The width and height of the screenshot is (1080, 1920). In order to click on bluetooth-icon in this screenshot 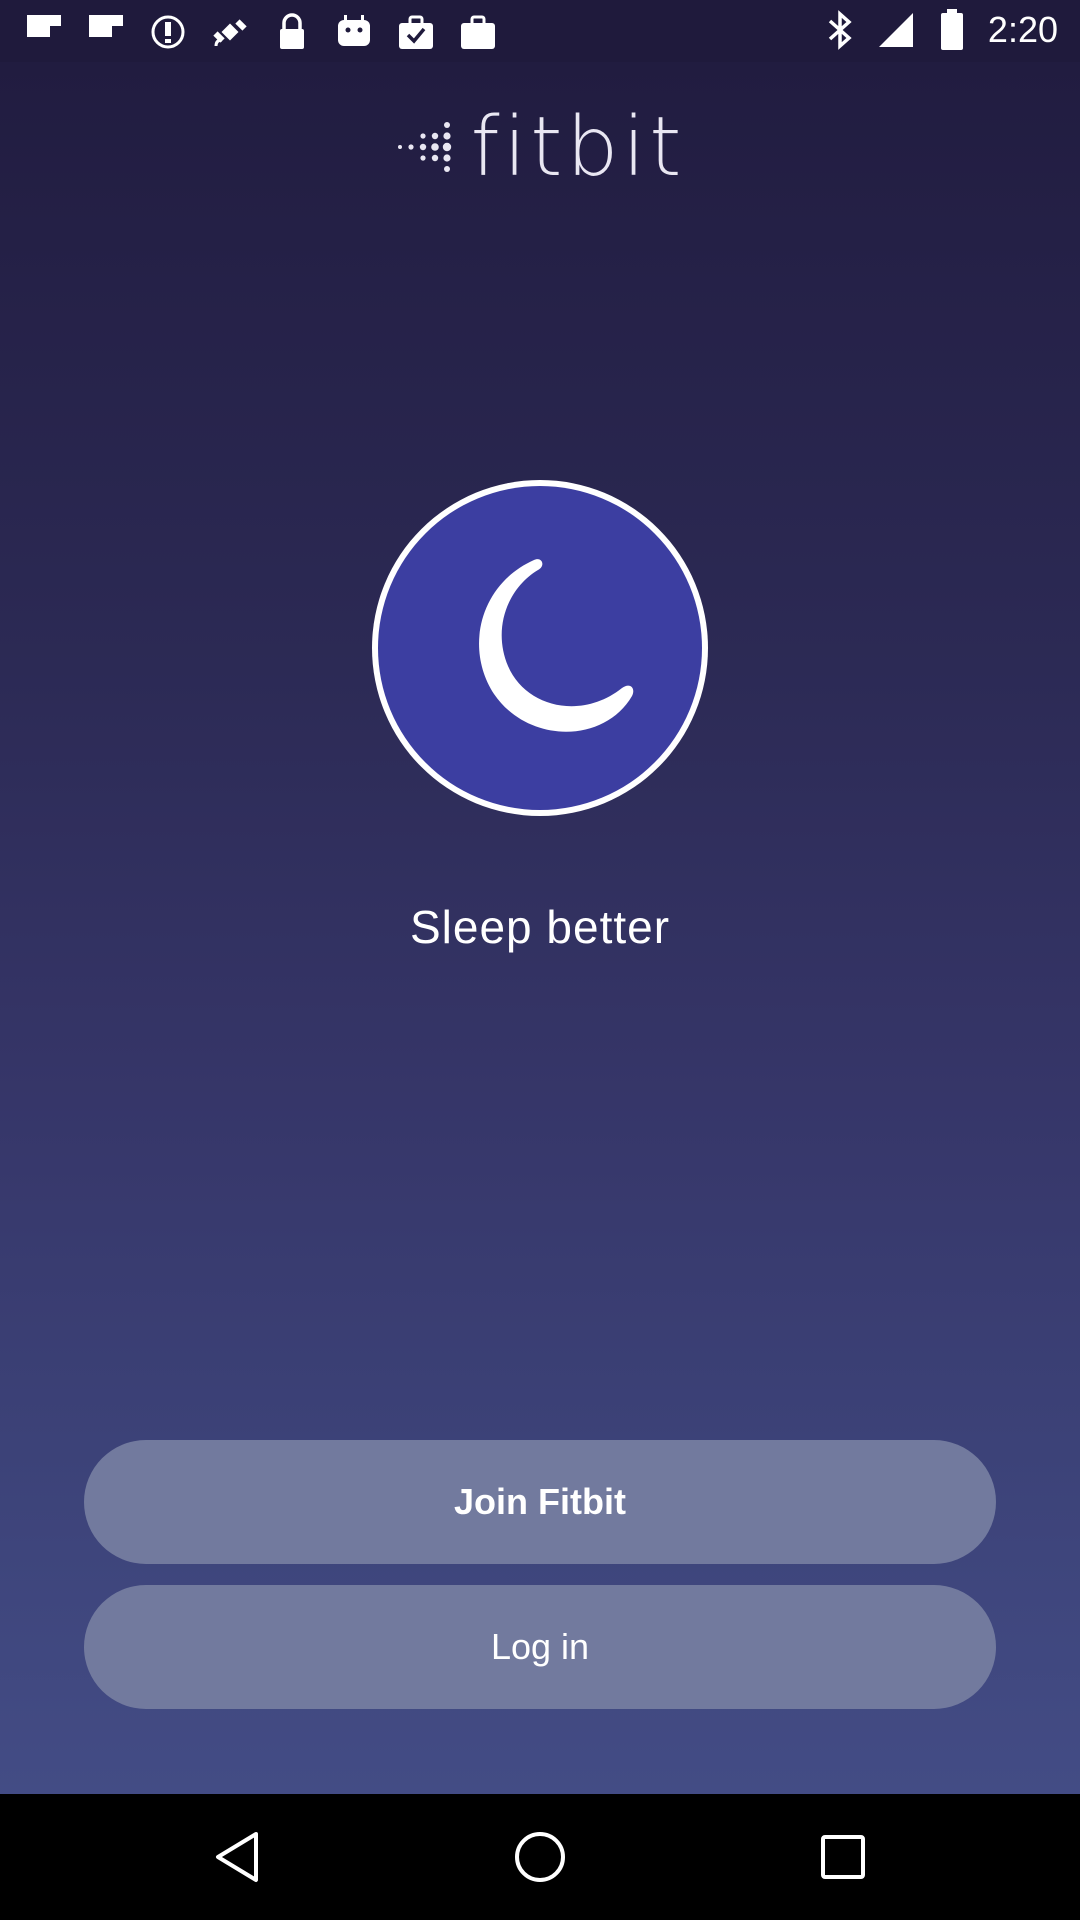, I will do `click(840, 30)`.